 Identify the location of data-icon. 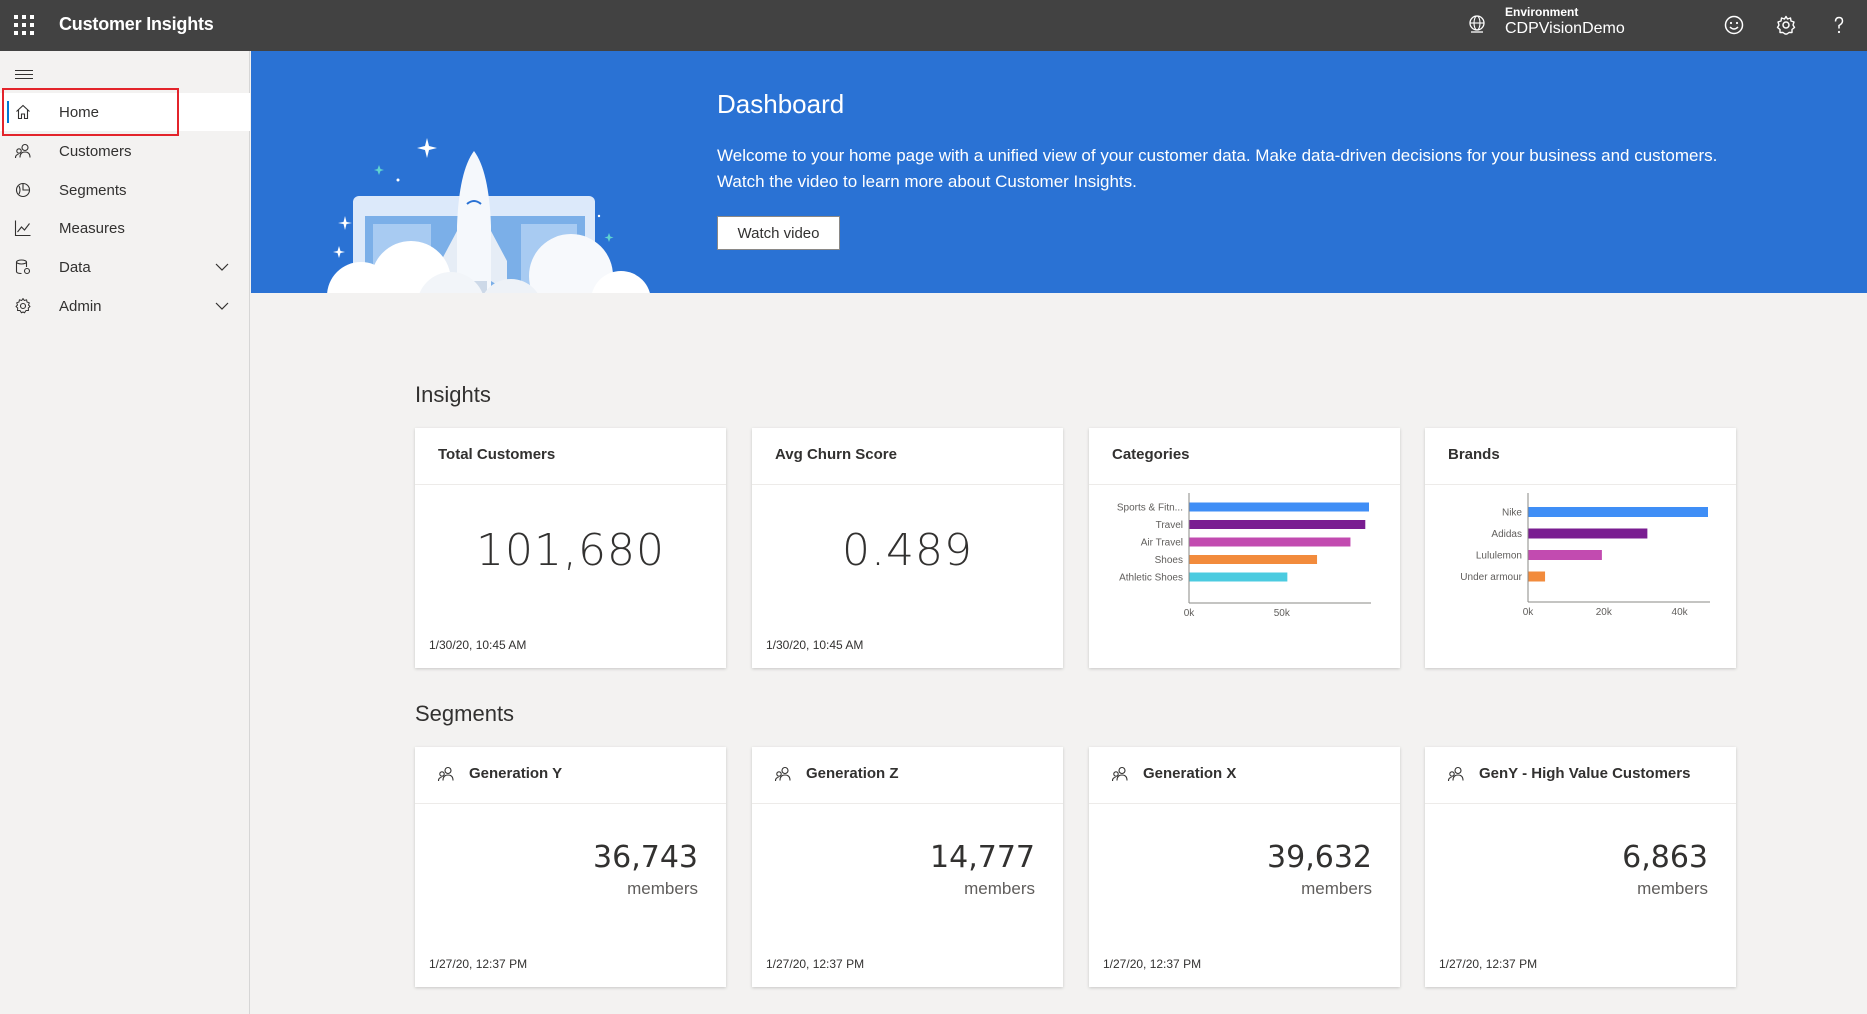
(23, 267).